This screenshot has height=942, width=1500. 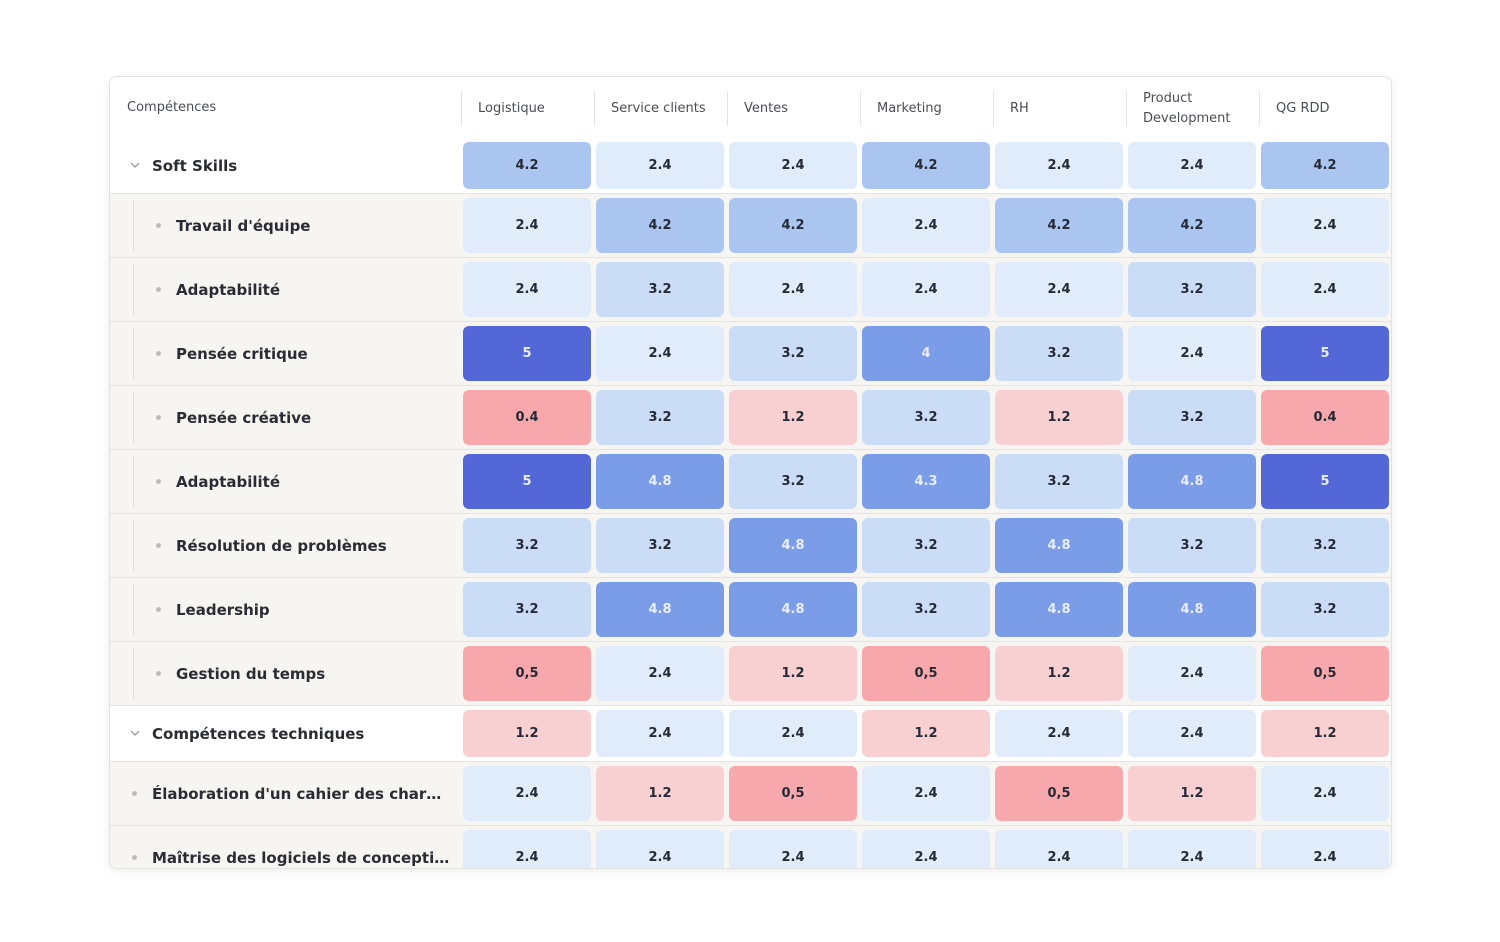 What do you see at coordinates (660, 108) in the screenshot?
I see `header-service-clients: Service clients` at bounding box center [660, 108].